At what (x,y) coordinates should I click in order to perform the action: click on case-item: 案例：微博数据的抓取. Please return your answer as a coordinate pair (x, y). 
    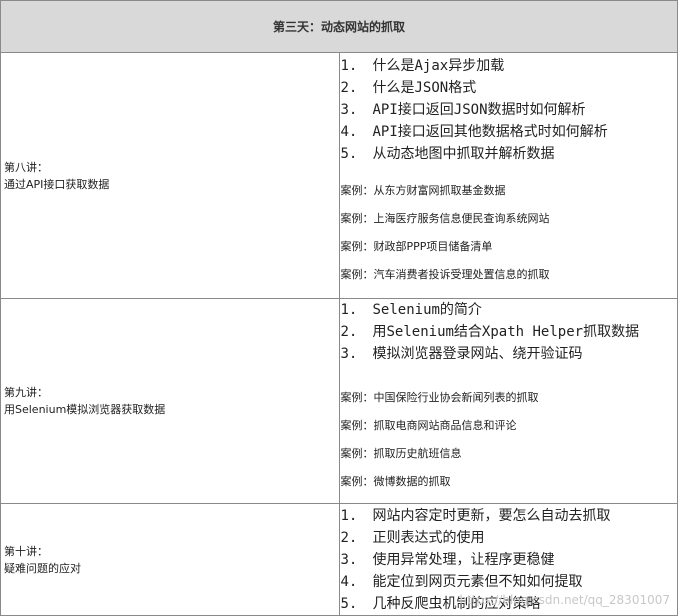
    Looking at the image, I should click on (395, 481).